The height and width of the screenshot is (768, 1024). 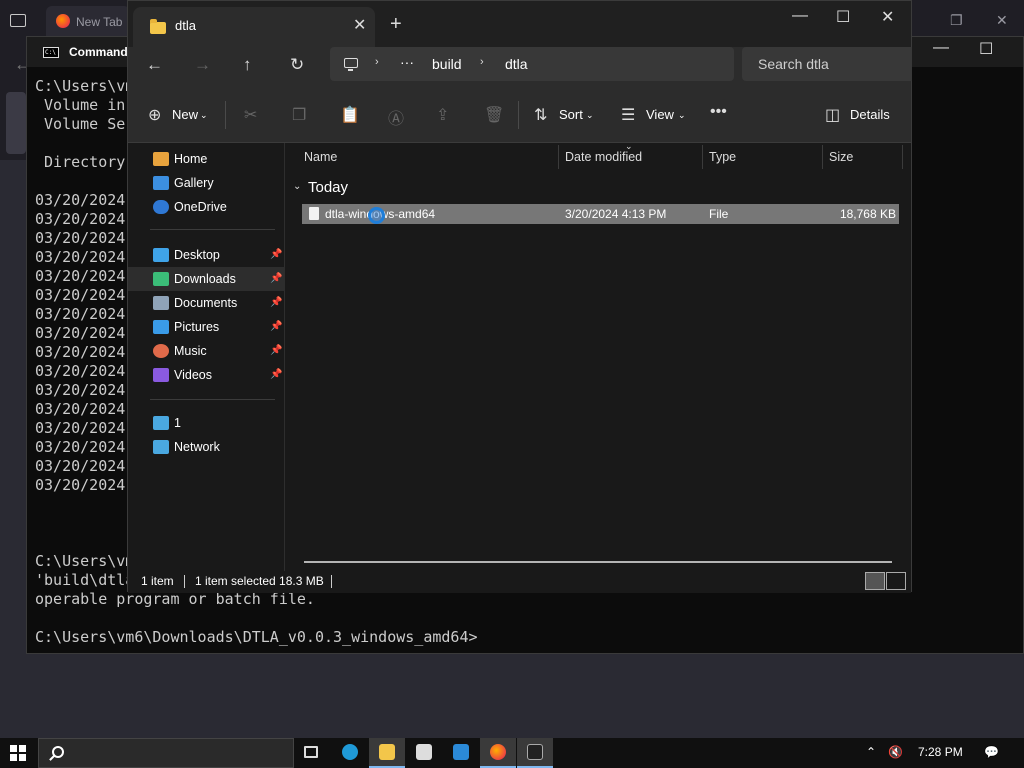 I want to click on edge-icon, so click(x=350, y=753).